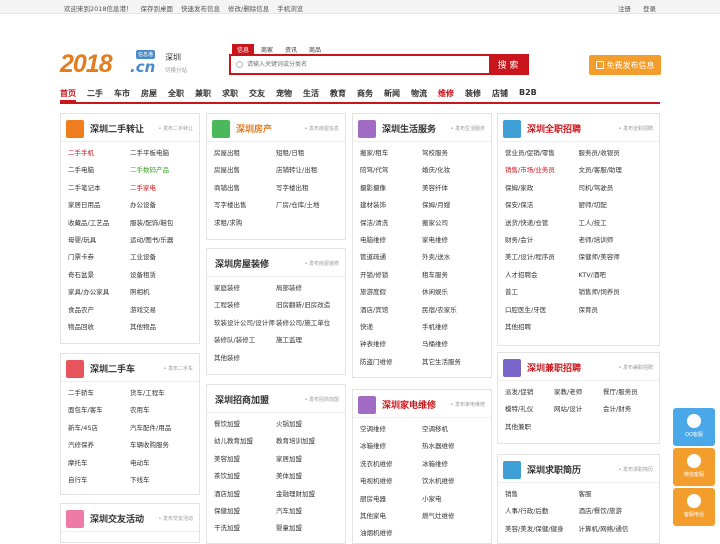 The image size is (720, 544). What do you see at coordinates (99, 393) in the screenshot?
I see `category-link: 二手轿车` at bounding box center [99, 393].